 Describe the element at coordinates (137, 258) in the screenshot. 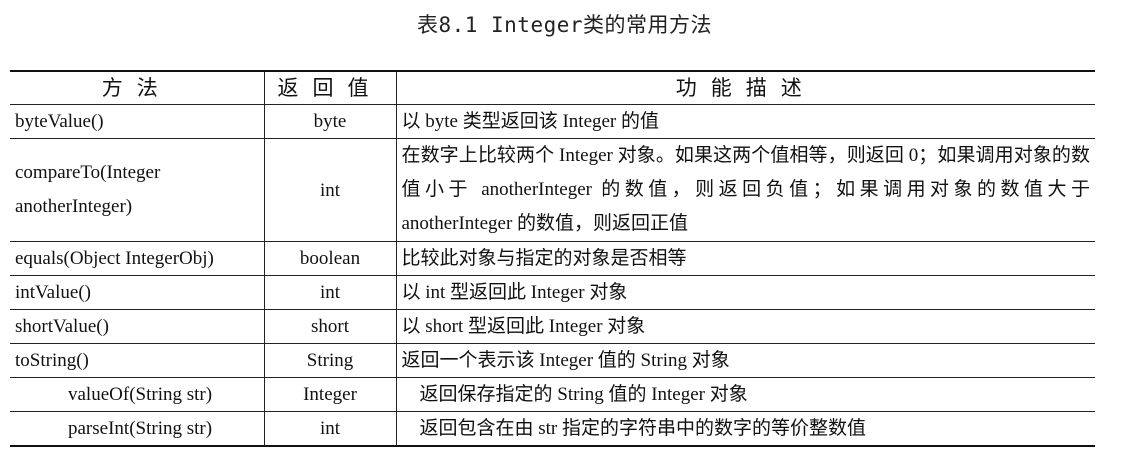

I see `method-cell: equals(Object IntegerObj)` at that location.